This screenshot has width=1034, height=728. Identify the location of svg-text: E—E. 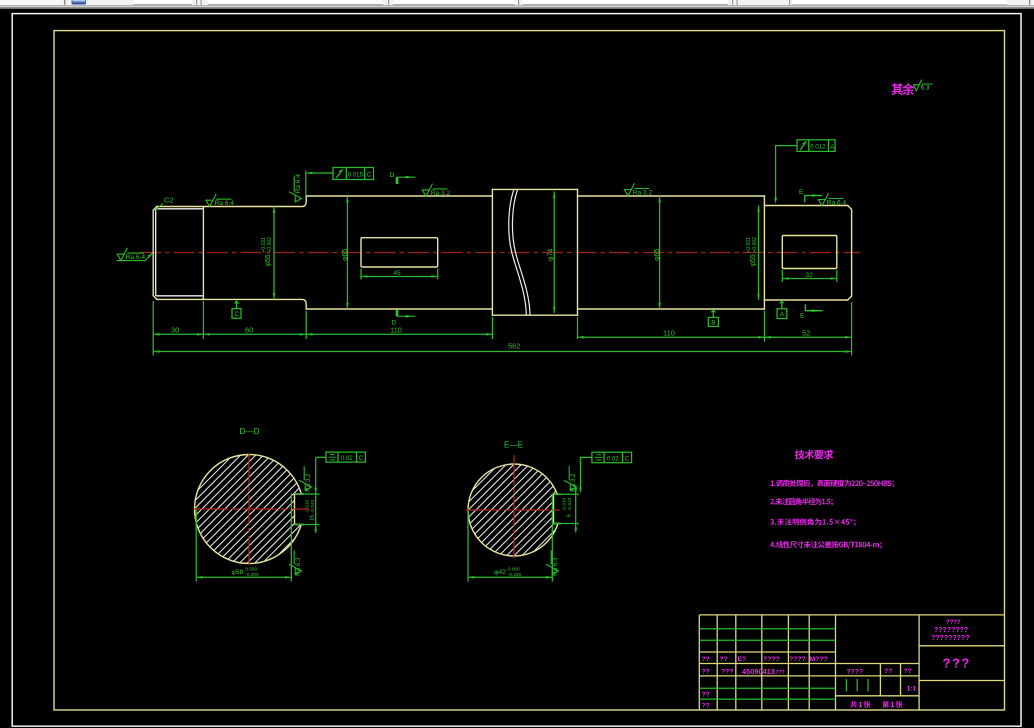
(514, 444).